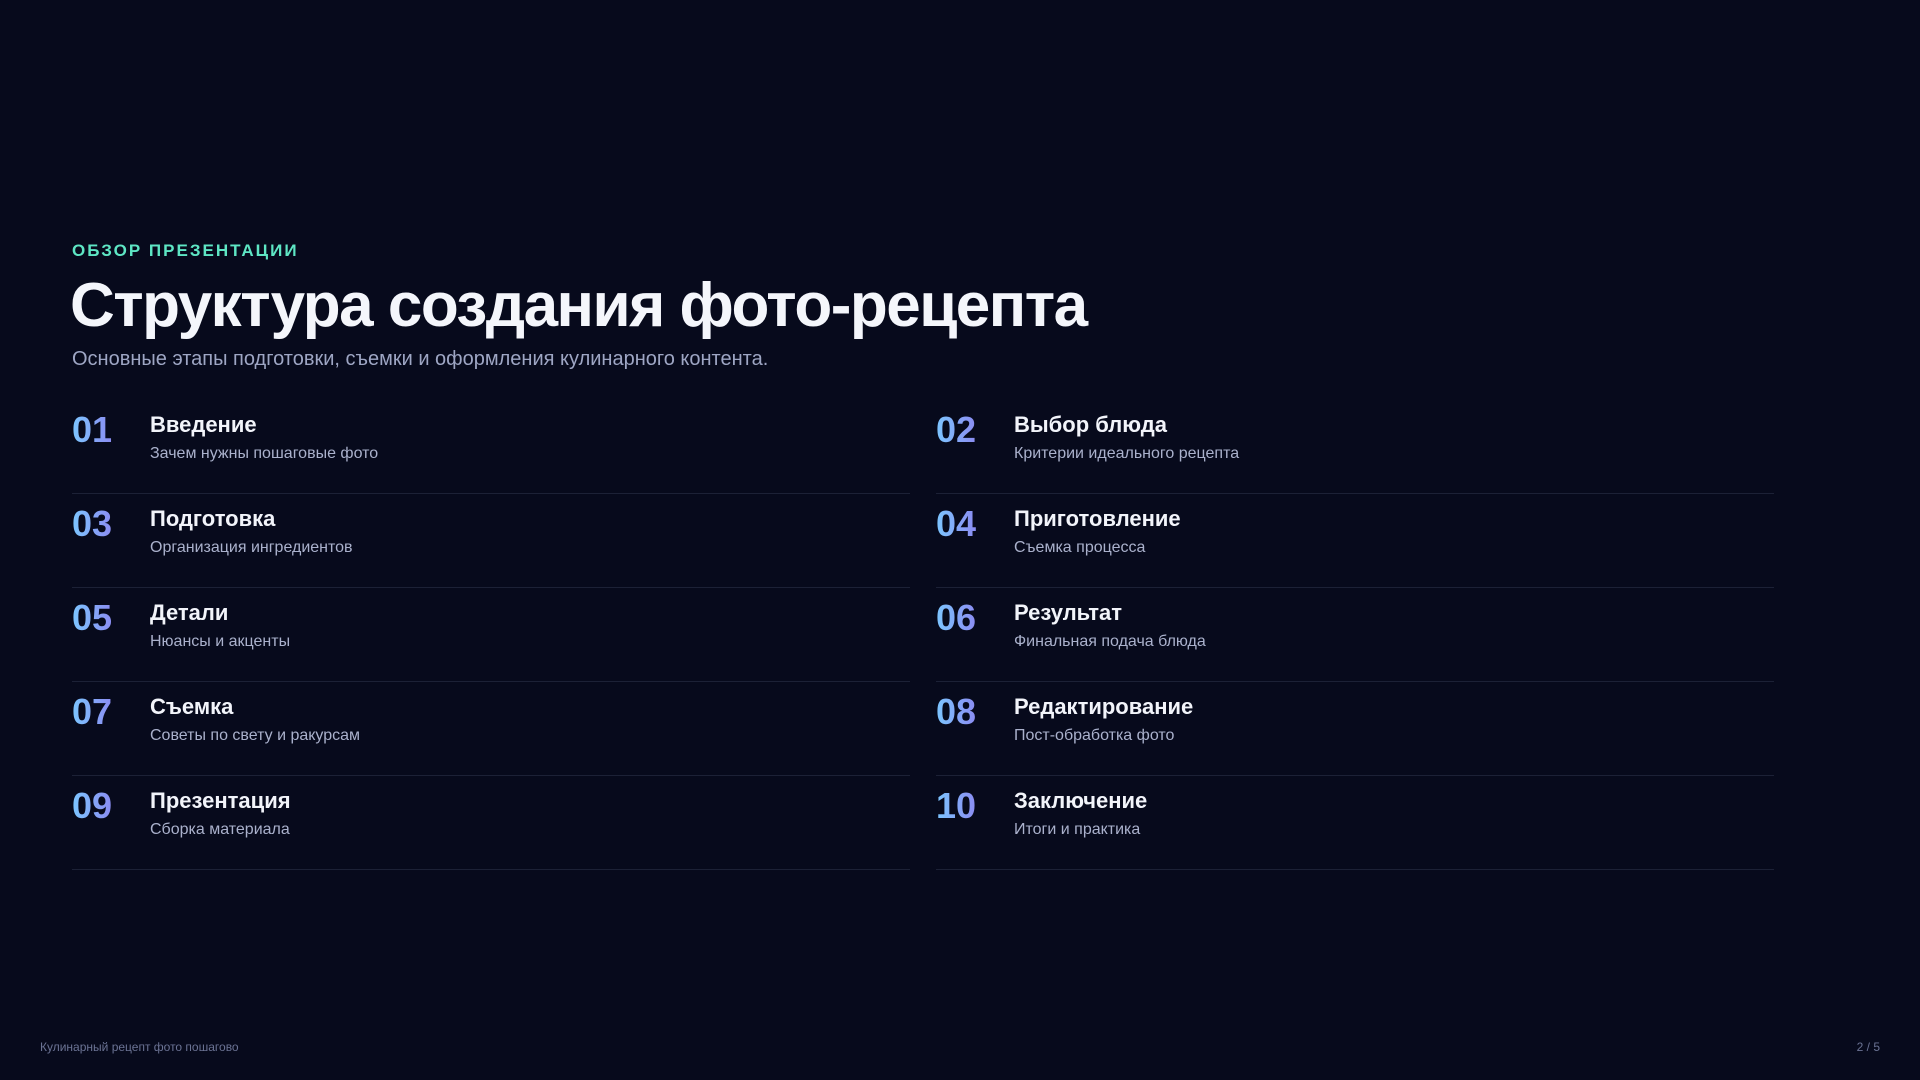 The width and height of the screenshot is (1920, 1080). I want to click on agenda-item: 04 Приготовление Съемка процесса, so click(1355, 541).